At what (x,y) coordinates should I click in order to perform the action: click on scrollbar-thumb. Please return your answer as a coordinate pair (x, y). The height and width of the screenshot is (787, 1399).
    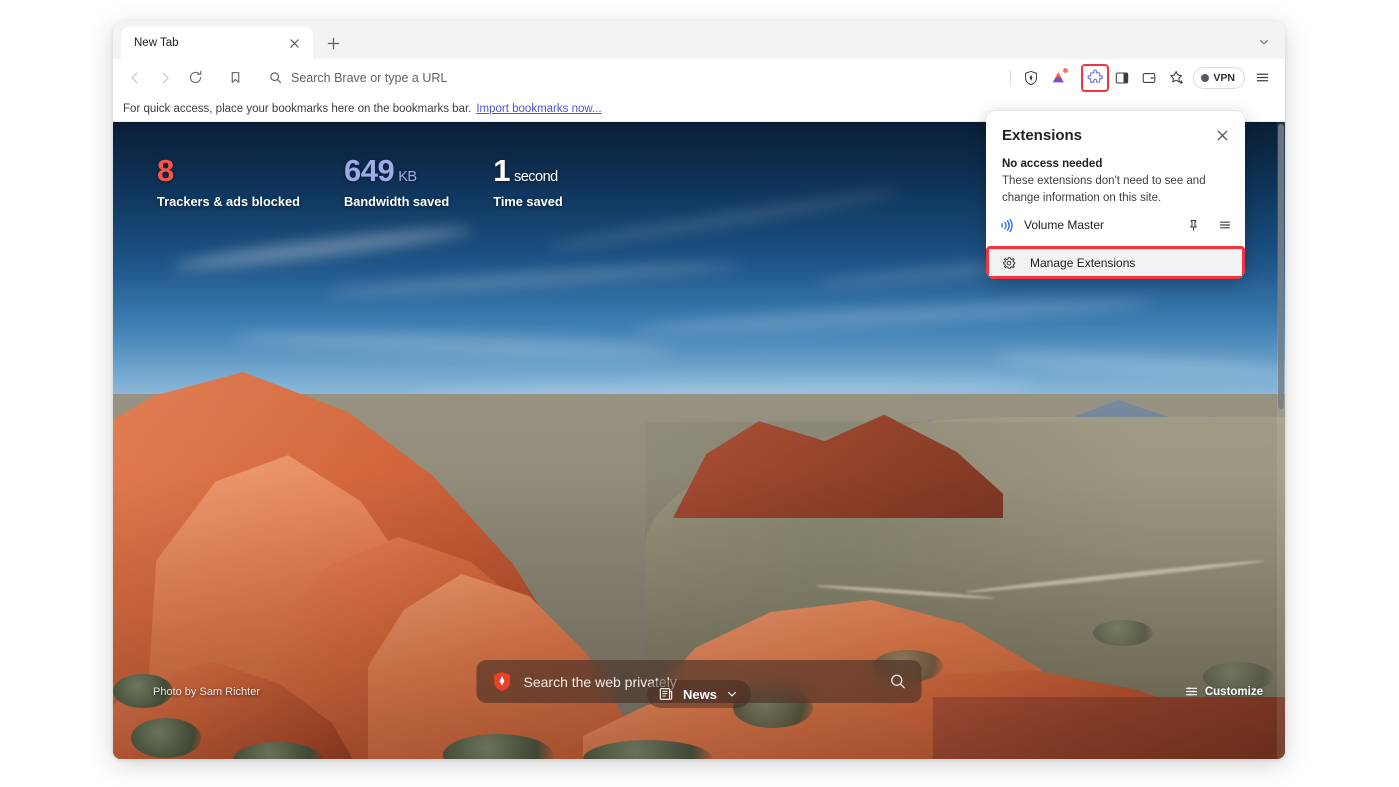
    Looking at the image, I should click on (1281, 266).